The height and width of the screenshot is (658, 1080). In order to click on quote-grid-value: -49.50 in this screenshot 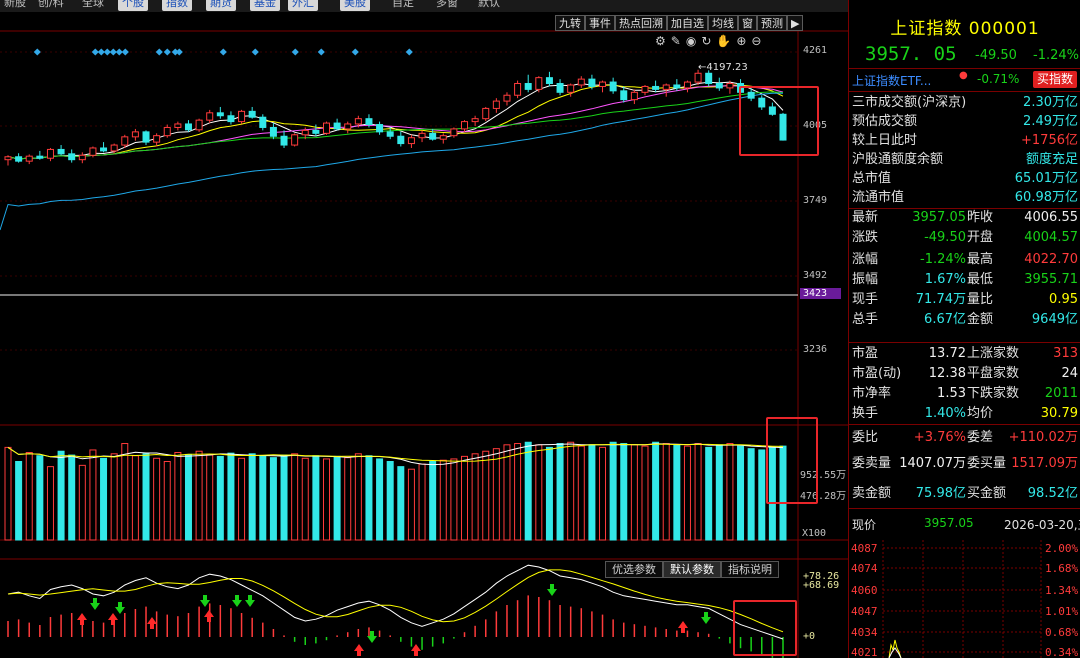, I will do `click(945, 237)`.